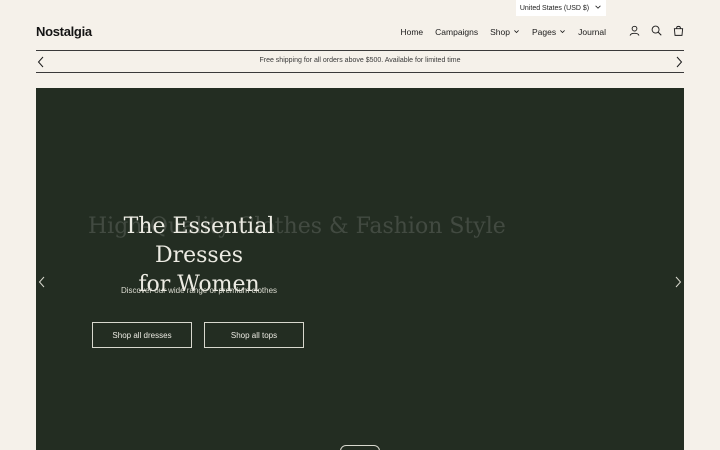  I want to click on account-icon, so click(634, 30).